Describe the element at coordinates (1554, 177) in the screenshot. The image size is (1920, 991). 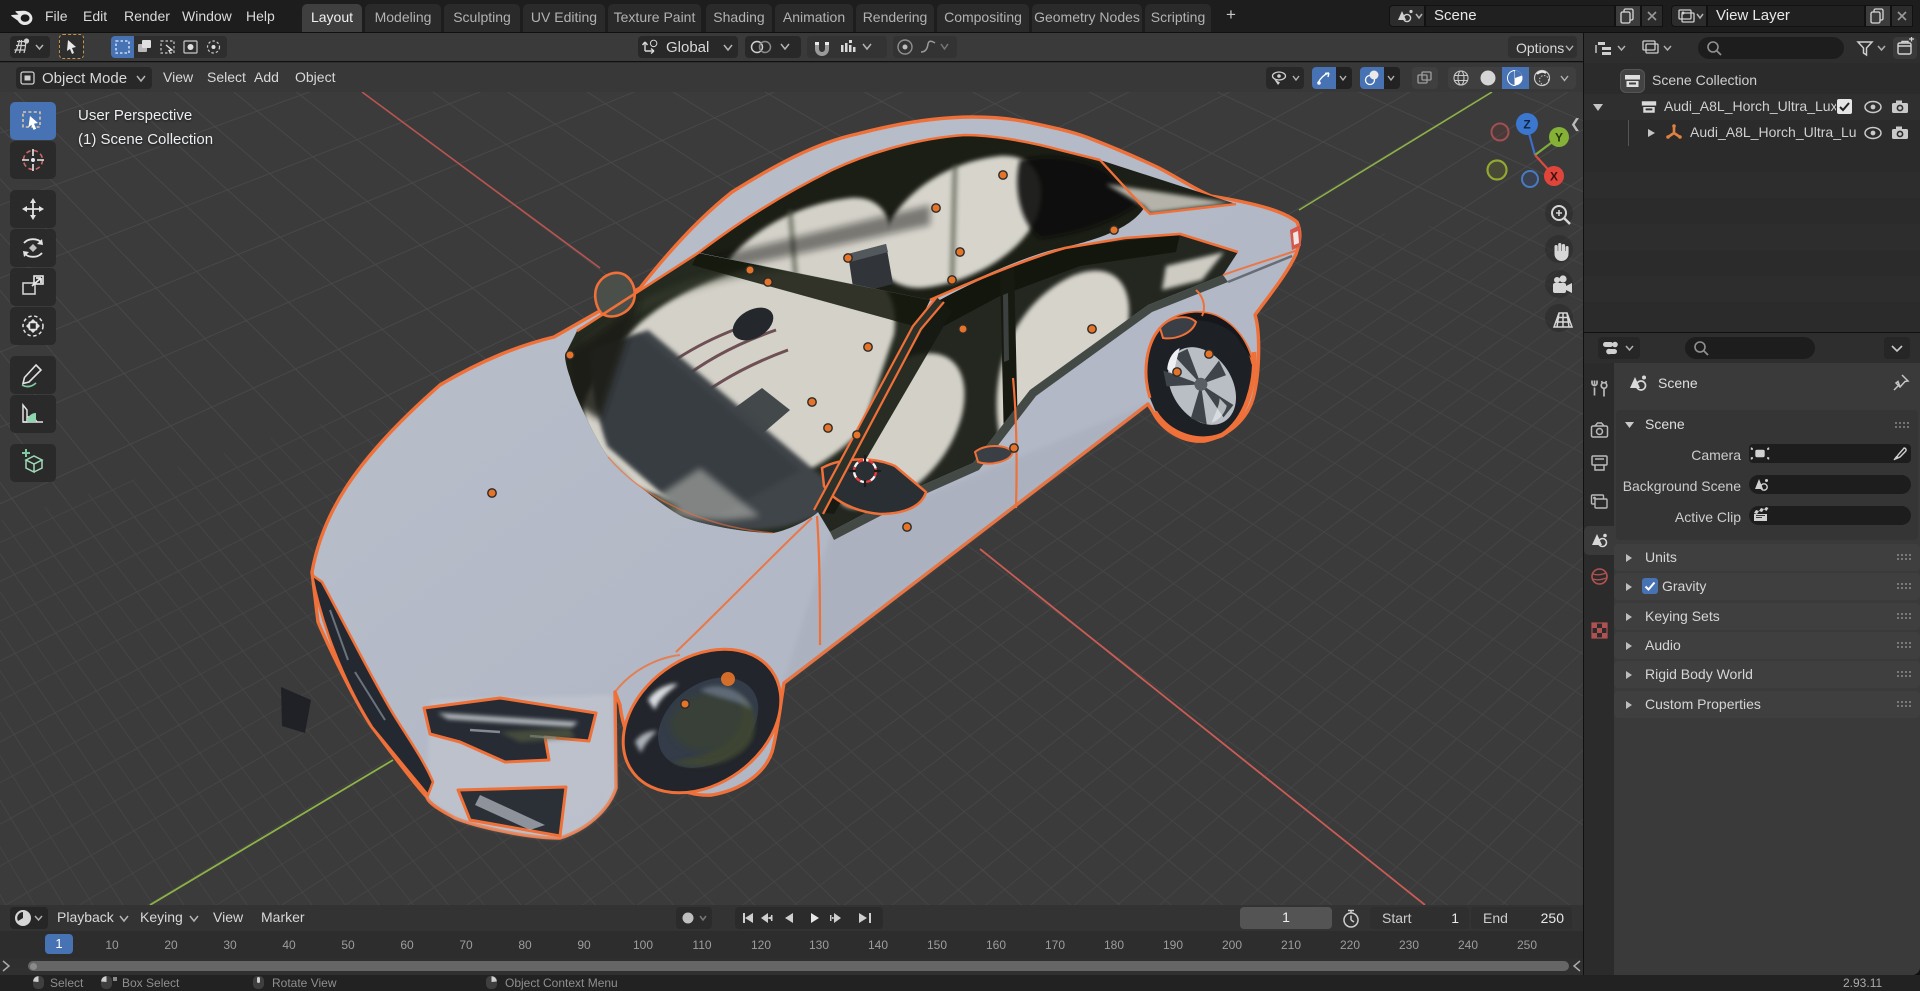
I see `svg-text: X` at that location.